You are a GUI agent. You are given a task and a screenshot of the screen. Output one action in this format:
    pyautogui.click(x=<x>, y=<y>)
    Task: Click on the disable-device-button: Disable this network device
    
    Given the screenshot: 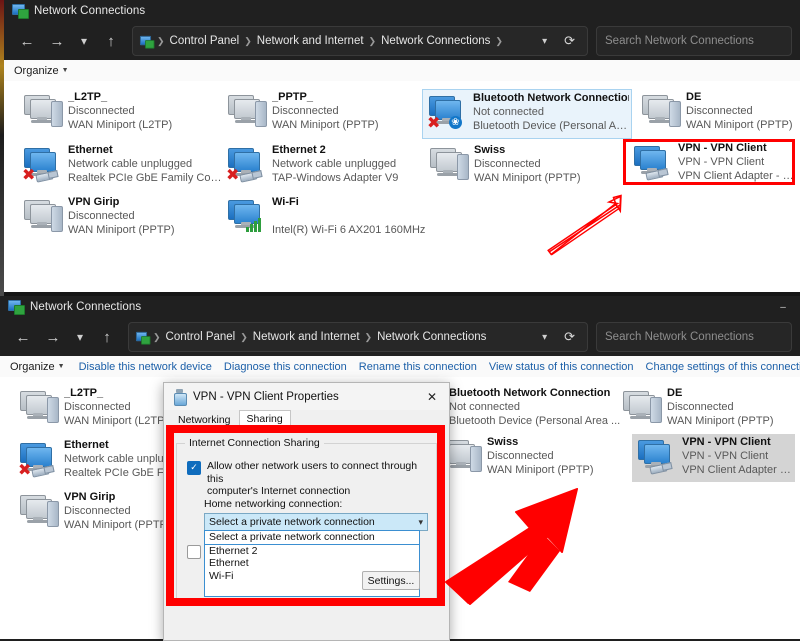 What is the action you would take?
    pyautogui.click(x=151, y=367)
    